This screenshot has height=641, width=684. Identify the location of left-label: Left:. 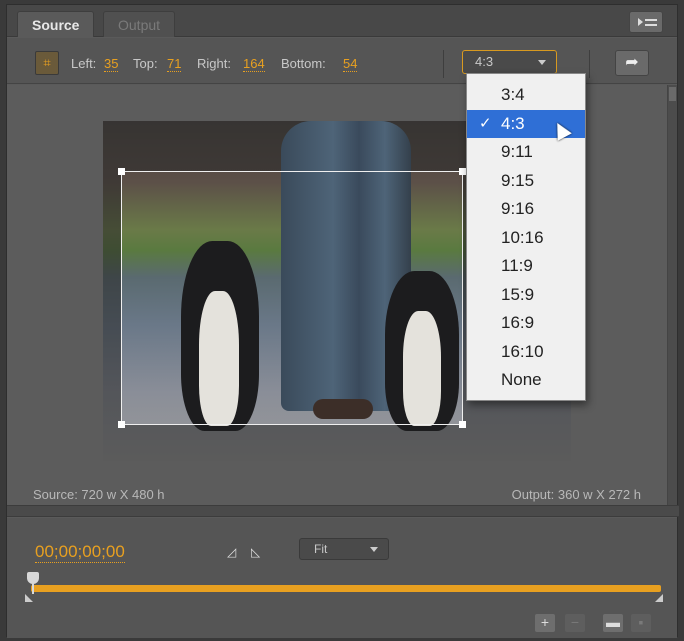
(84, 63).